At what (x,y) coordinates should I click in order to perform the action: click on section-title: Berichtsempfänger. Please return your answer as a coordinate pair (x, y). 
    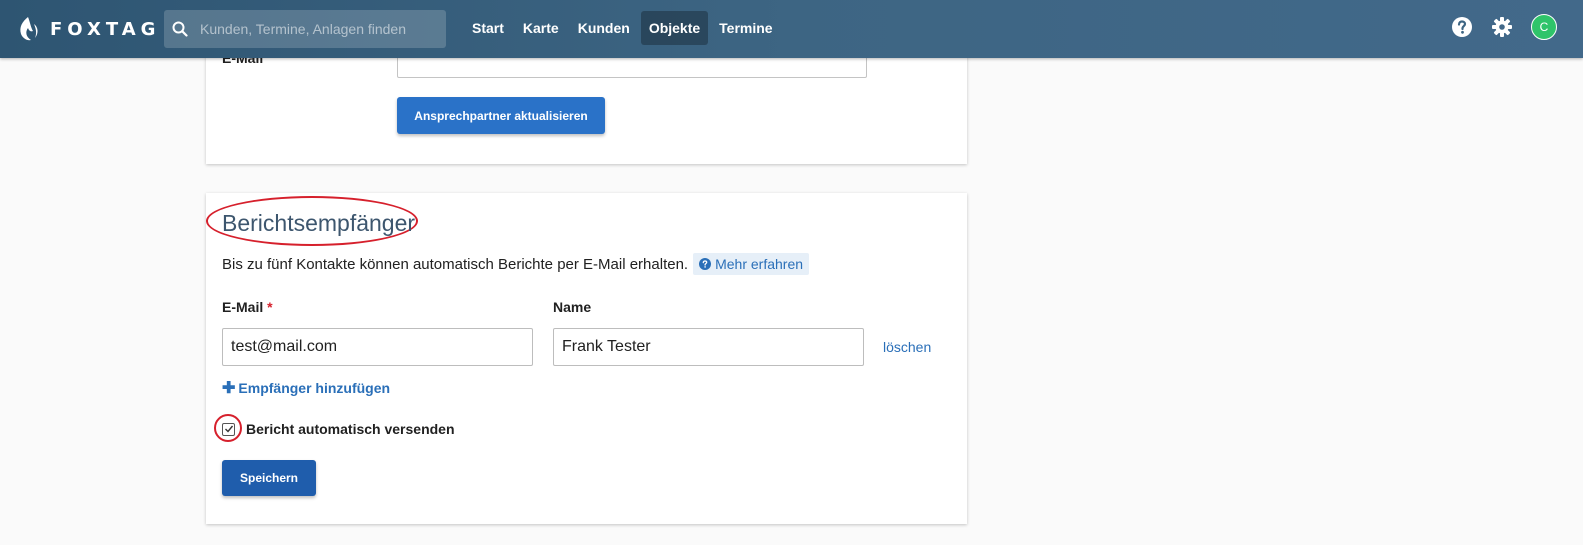
    Looking at the image, I should click on (319, 223).